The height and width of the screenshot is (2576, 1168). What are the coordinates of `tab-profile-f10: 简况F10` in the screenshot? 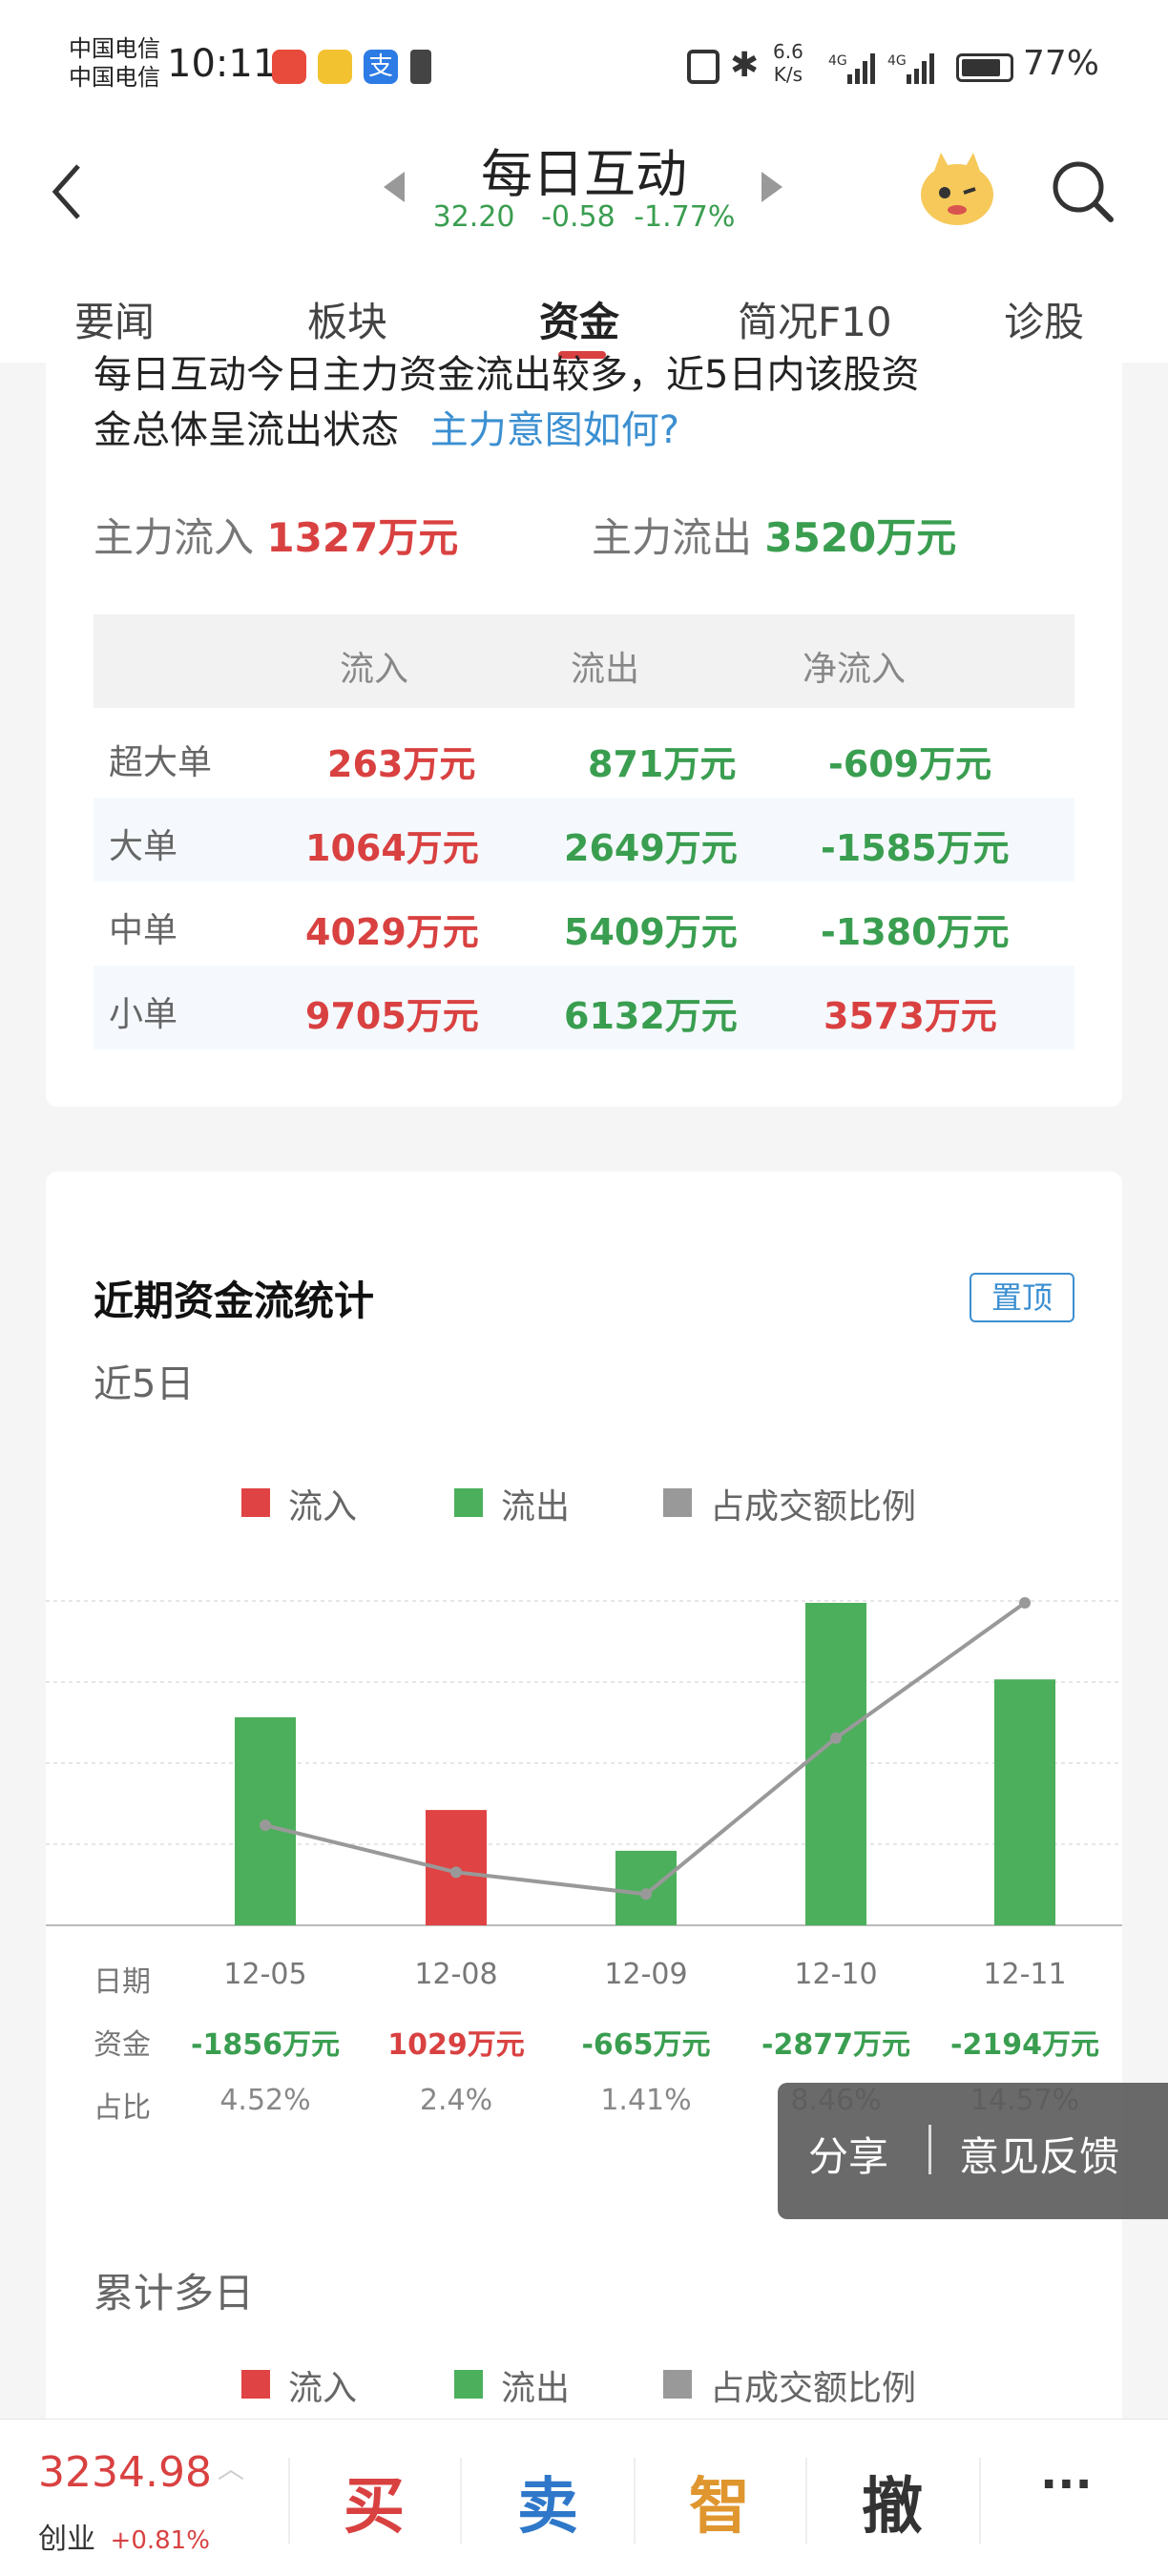 It's located at (815, 319).